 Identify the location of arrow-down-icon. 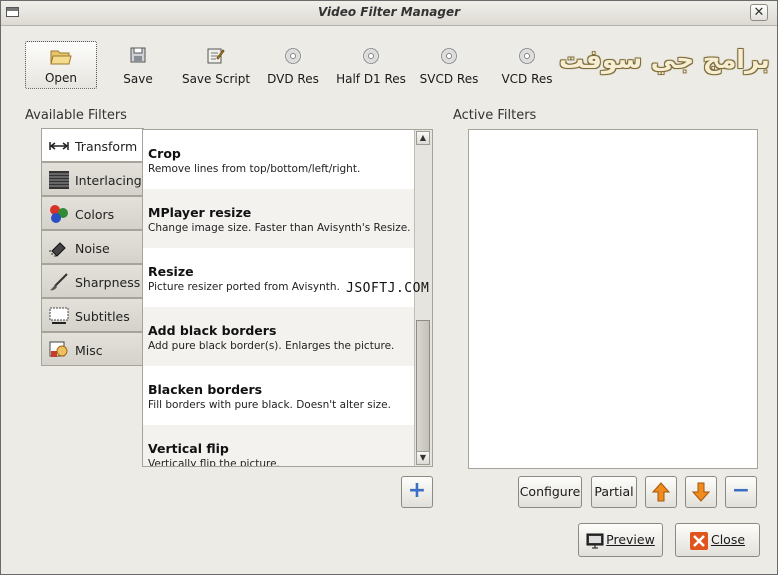
(701, 492).